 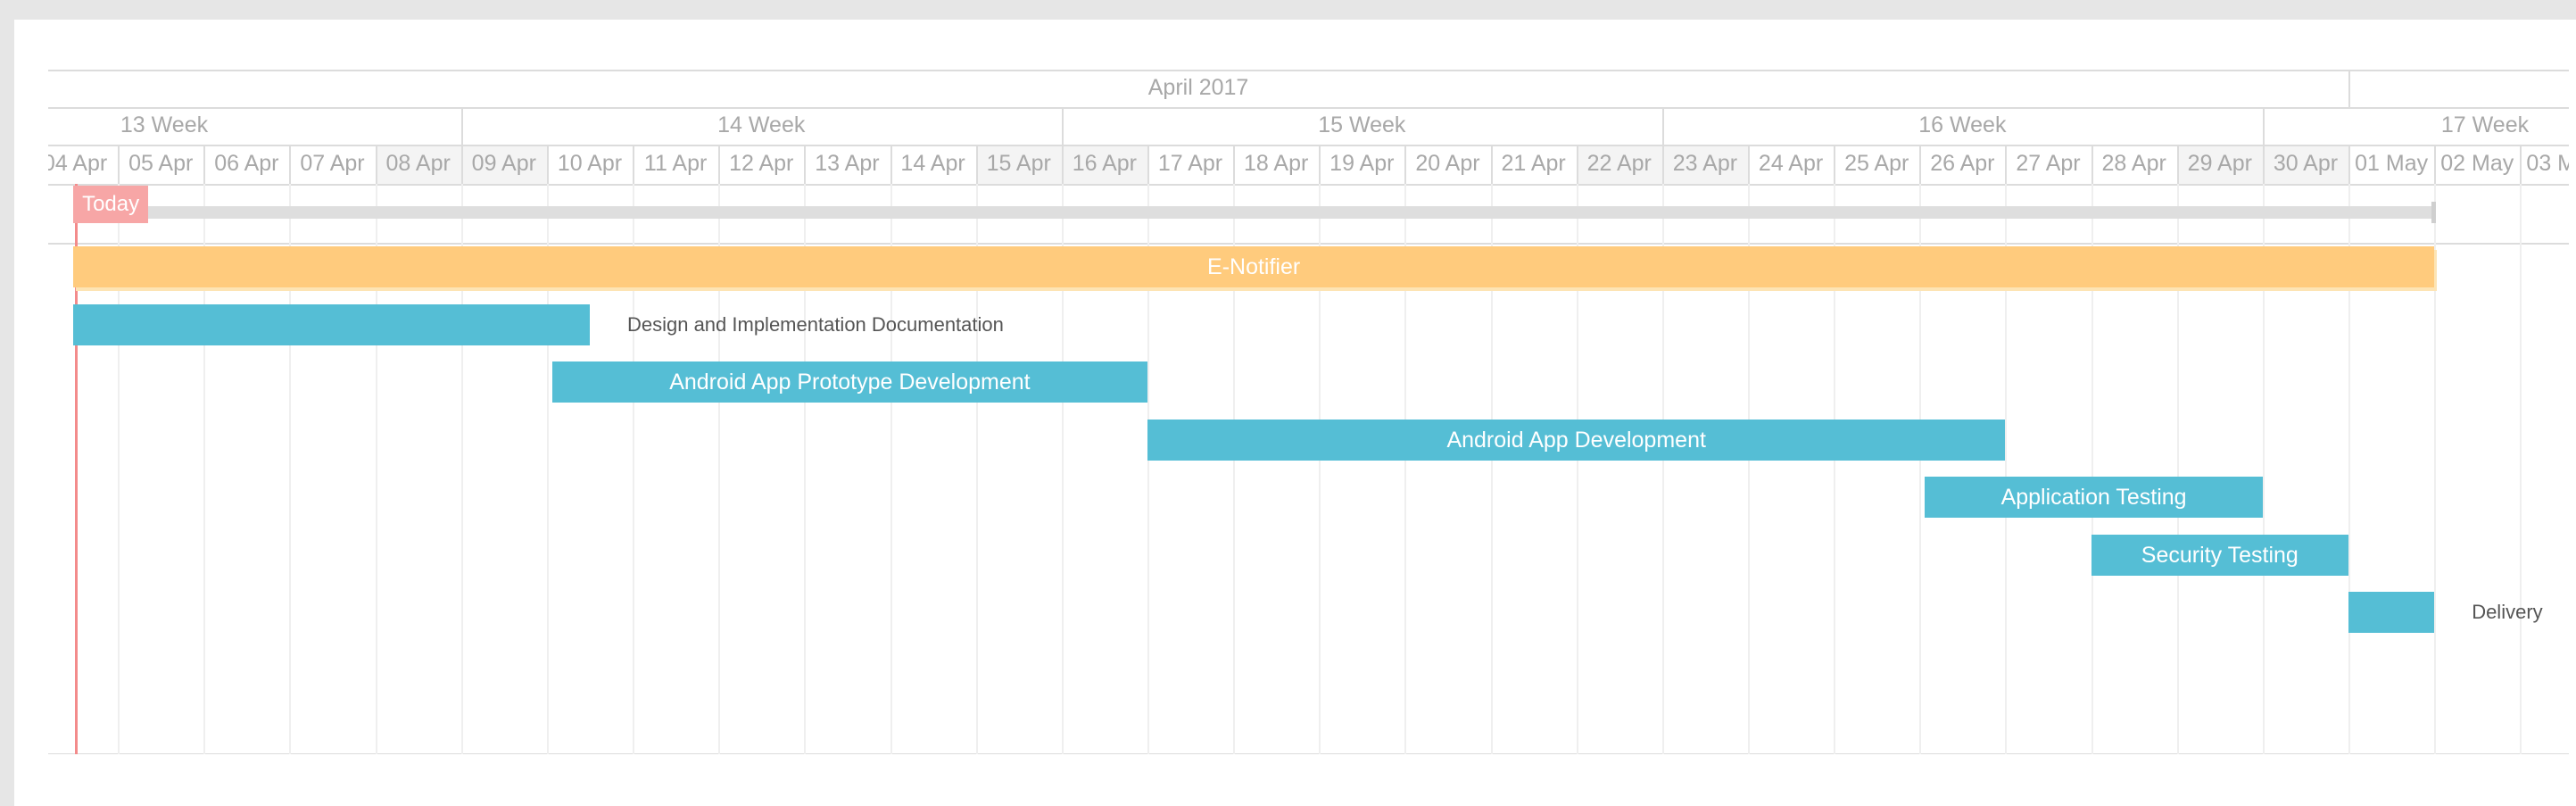 I want to click on day-header: 01 May, so click(x=2392, y=163).